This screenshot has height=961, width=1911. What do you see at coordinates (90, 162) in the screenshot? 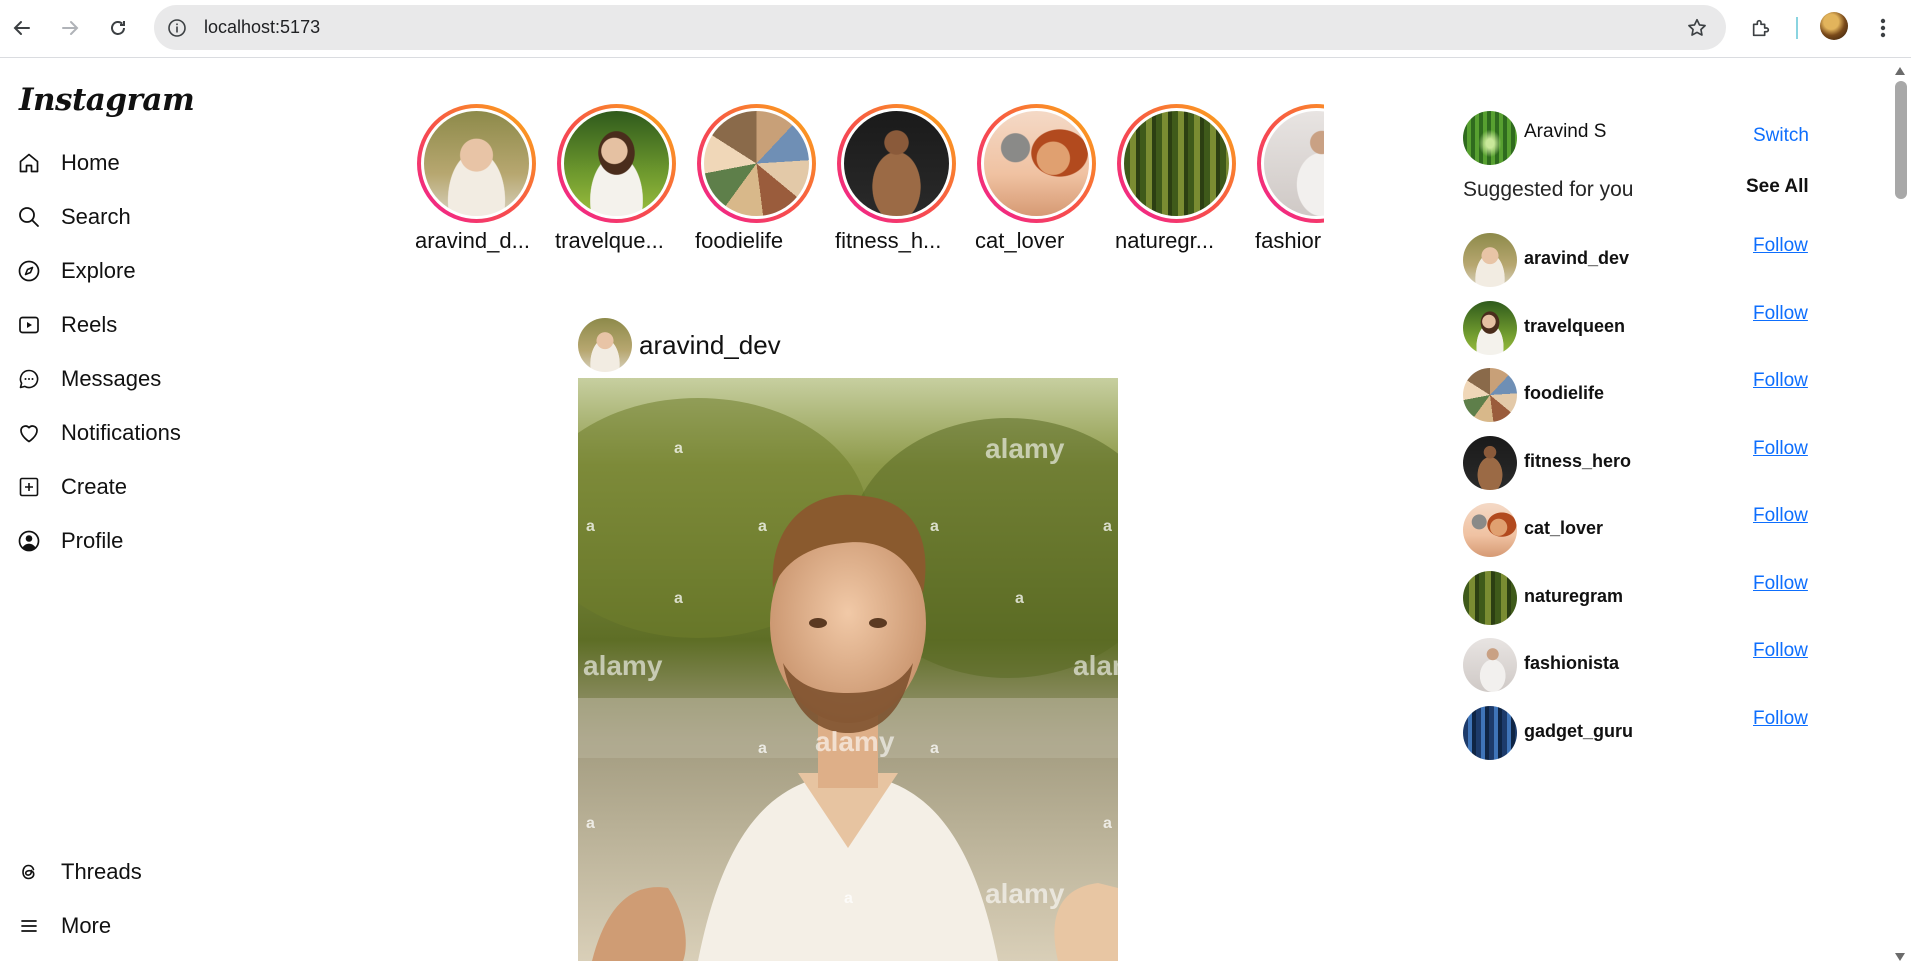
I see `sidebar-item-label: Home` at bounding box center [90, 162].